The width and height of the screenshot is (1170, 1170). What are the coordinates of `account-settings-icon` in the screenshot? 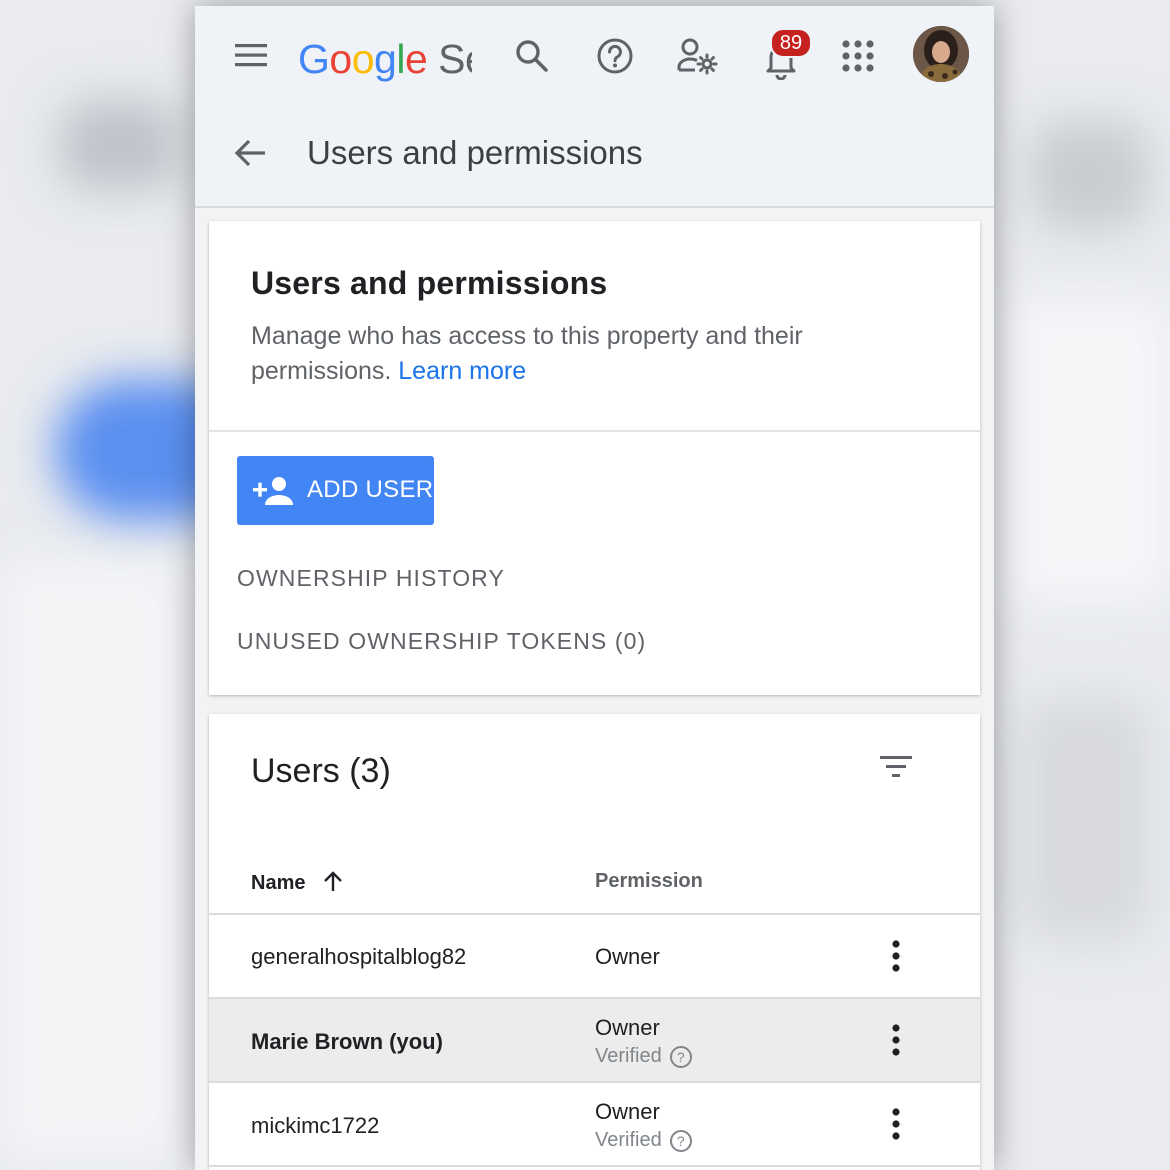 It's located at (698, 56).